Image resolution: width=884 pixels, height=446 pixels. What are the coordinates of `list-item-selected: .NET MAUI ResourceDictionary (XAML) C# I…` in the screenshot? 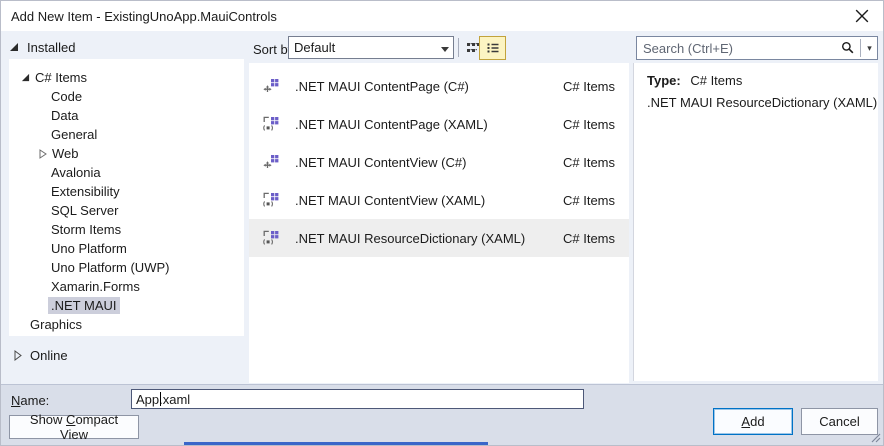 It's located at (439, 238).